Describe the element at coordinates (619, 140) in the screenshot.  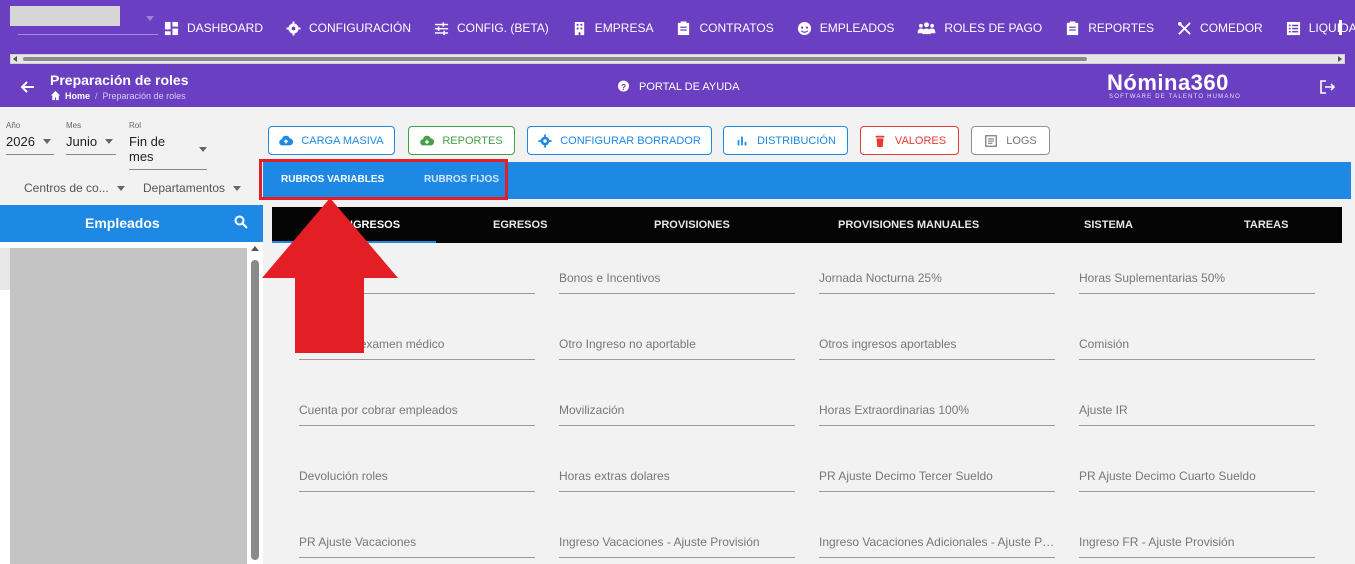
I see `configure-draft-button: CONFIGURAR BORRADOR` at that location.